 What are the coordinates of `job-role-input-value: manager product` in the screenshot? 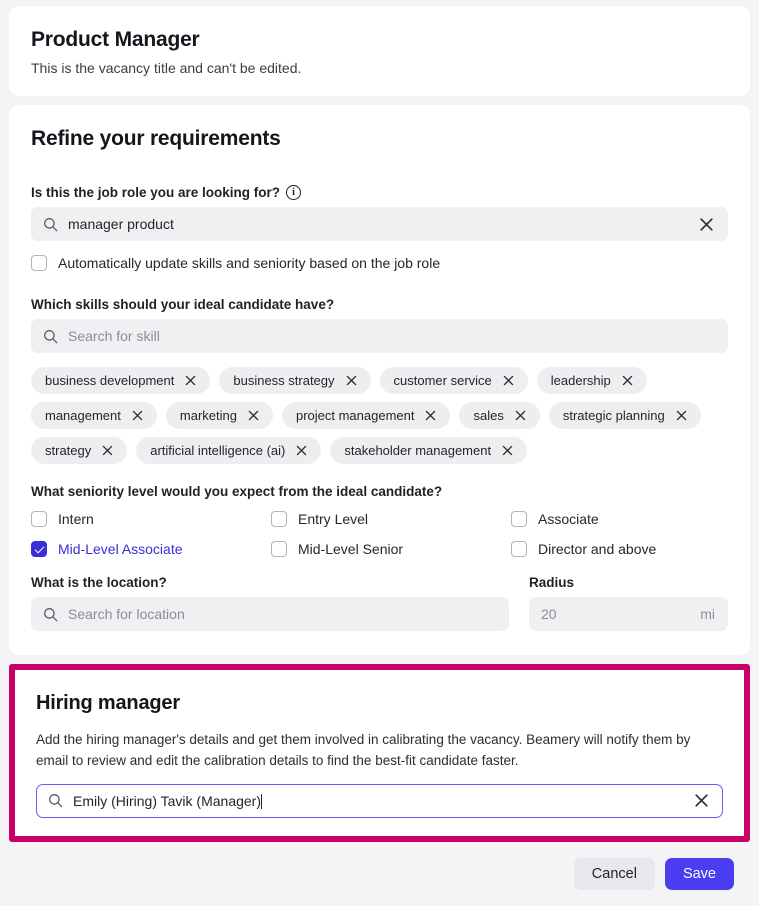 It's located at (121, 224).